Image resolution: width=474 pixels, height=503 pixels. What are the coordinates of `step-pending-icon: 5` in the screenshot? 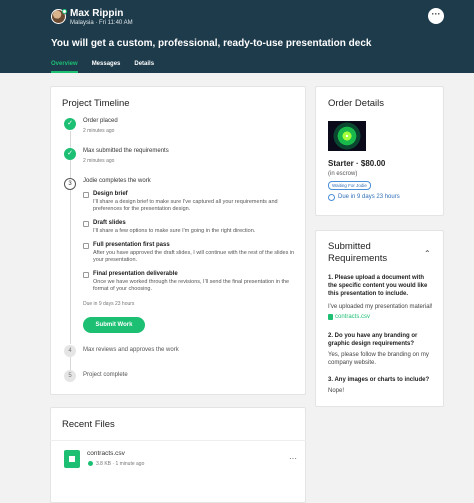 It's located at (70, 376).